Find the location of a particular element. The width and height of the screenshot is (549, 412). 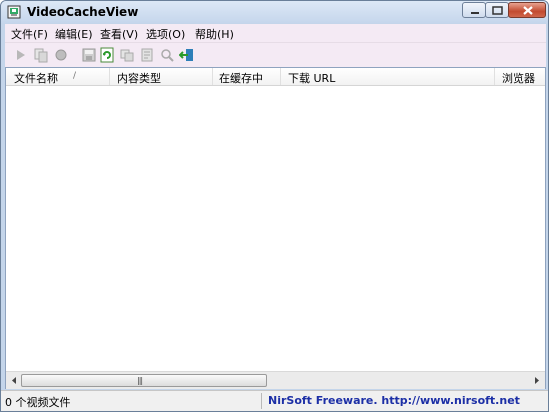

refresh-icon is located at coordinates (107, 55).